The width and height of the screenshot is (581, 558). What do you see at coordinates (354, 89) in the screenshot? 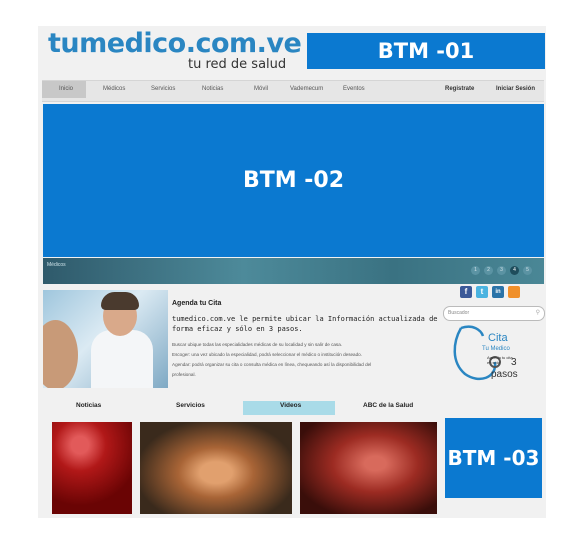
I see `nav-item-eventos: Eventos` at bounding box center [354, 89].